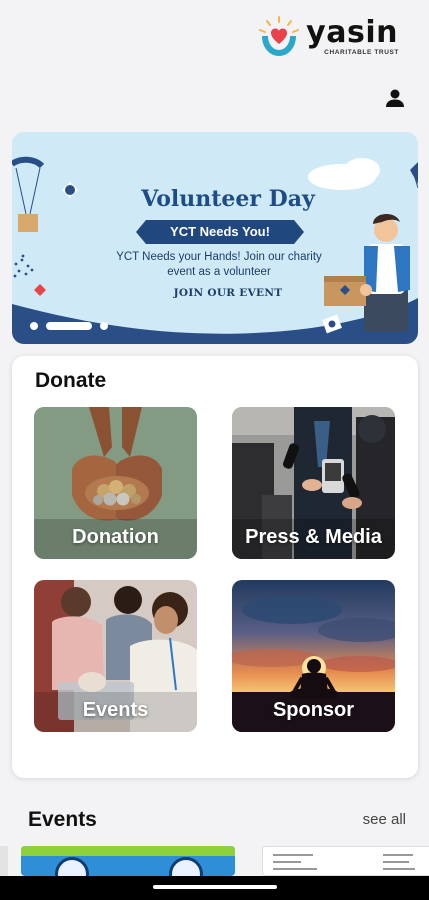 This screenshot has height=900, width=429. I want to click on events-label: Events, so click(115, 710).